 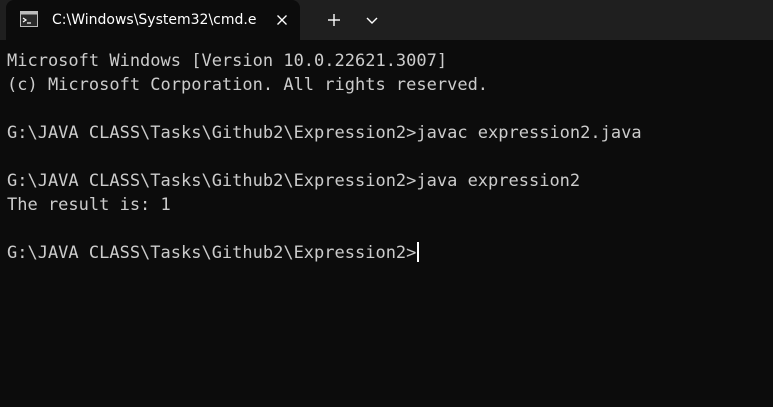 I want to click on console-prompt-line: G:\JAVA CLASS\Tasks\Github2\Expression2>, so click(x=213, y=253).